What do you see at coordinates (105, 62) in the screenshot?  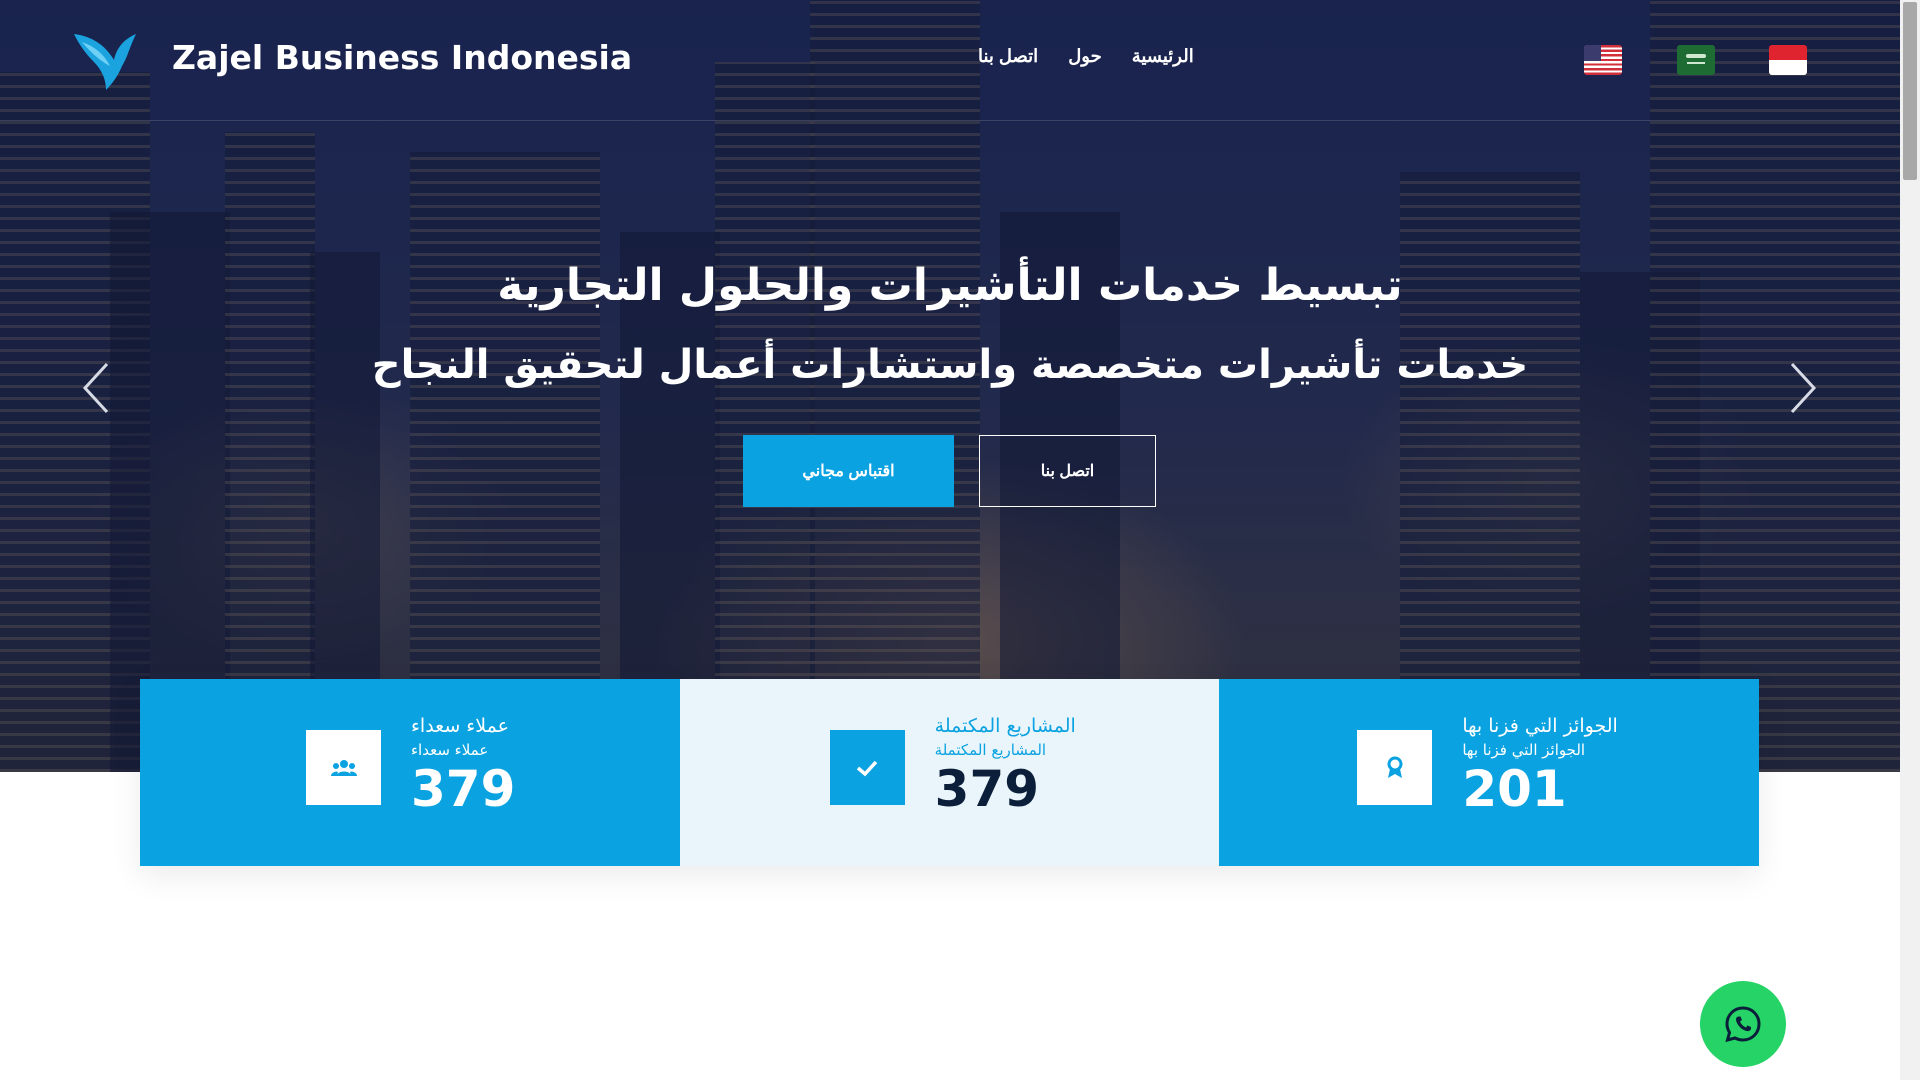 I see `bird-logo-icon` at bounding box center [105, 62].